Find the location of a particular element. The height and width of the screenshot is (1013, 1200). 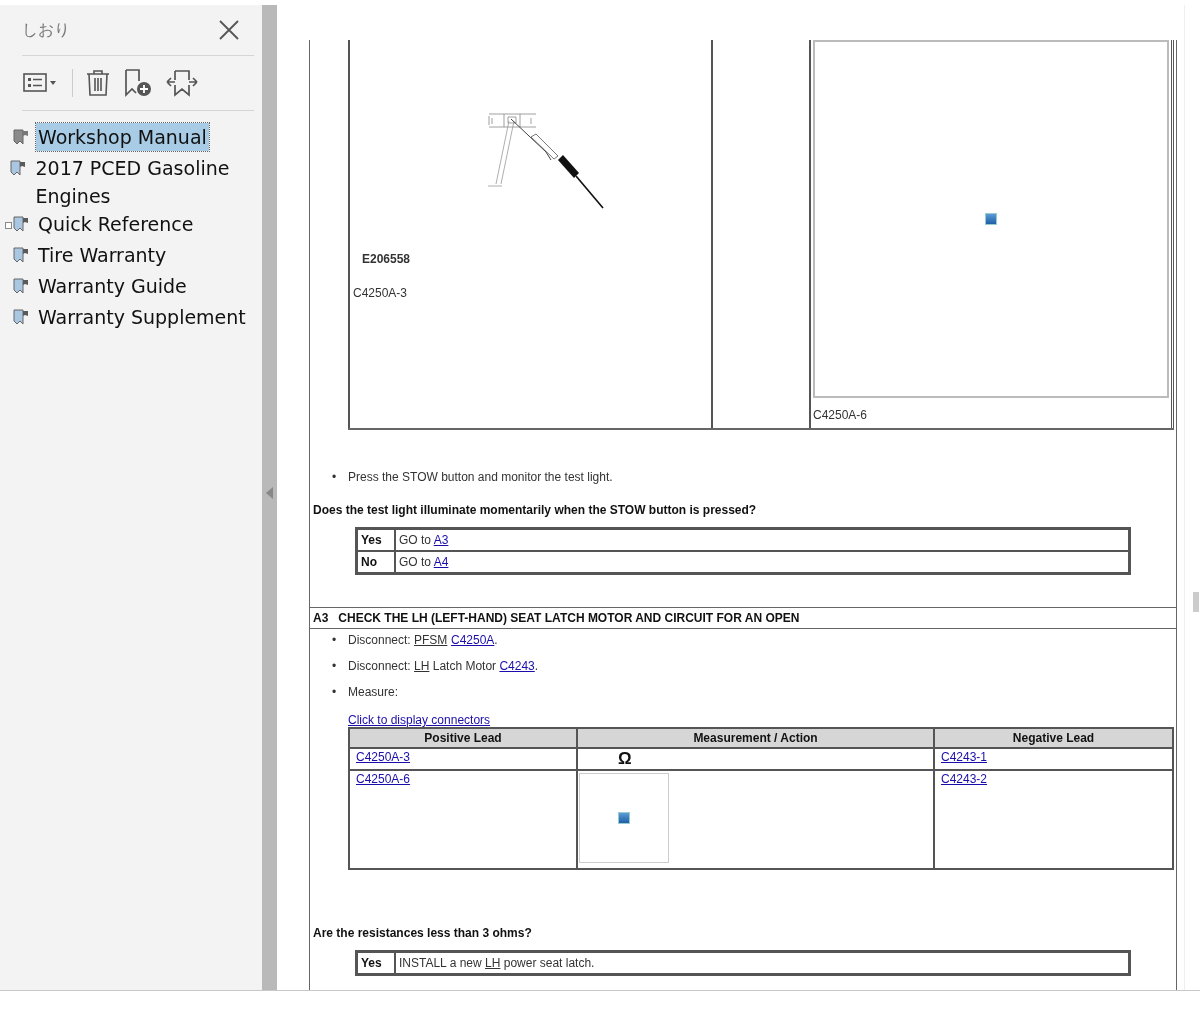

bookmark-item: Tire Warranty is located at coordinates (102, 255).